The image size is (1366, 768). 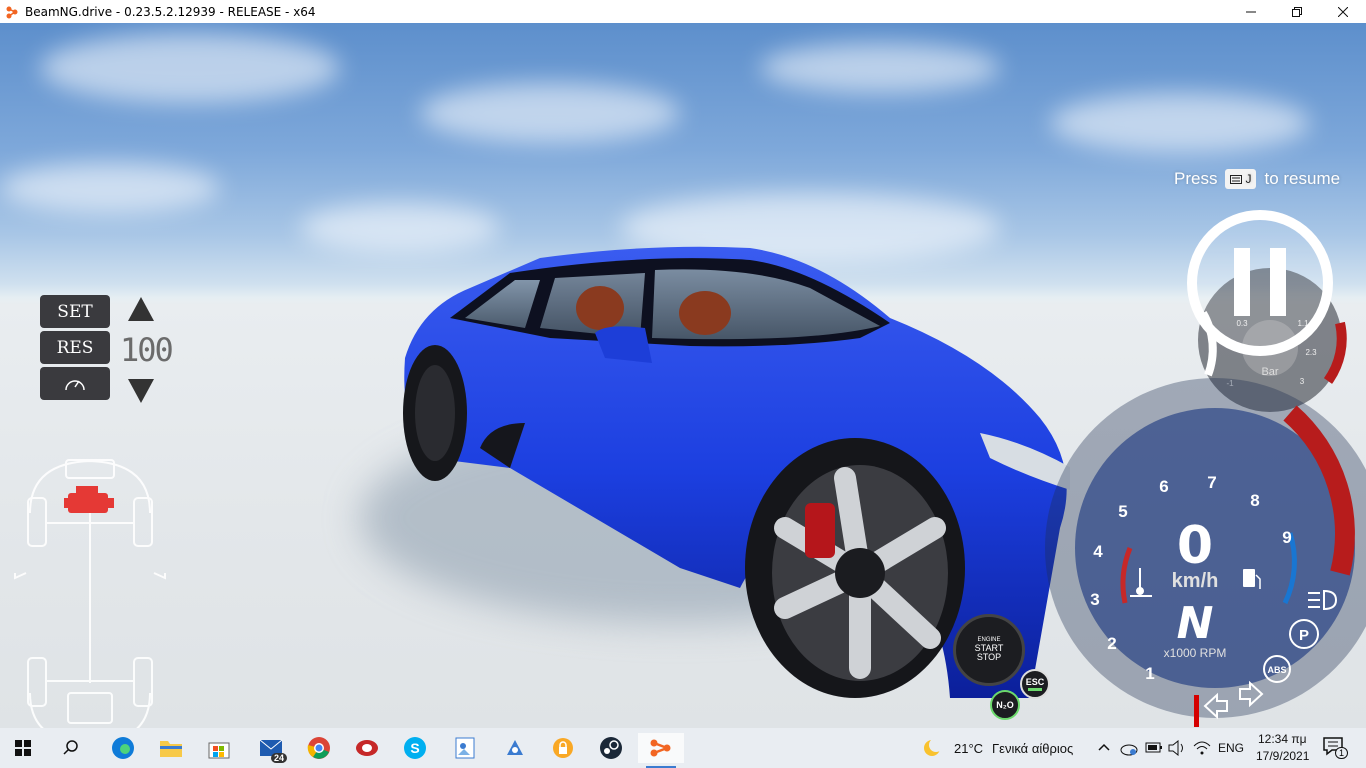 I want to click on clock-time: 12:34 πμ, so click(x=1282, y=739).